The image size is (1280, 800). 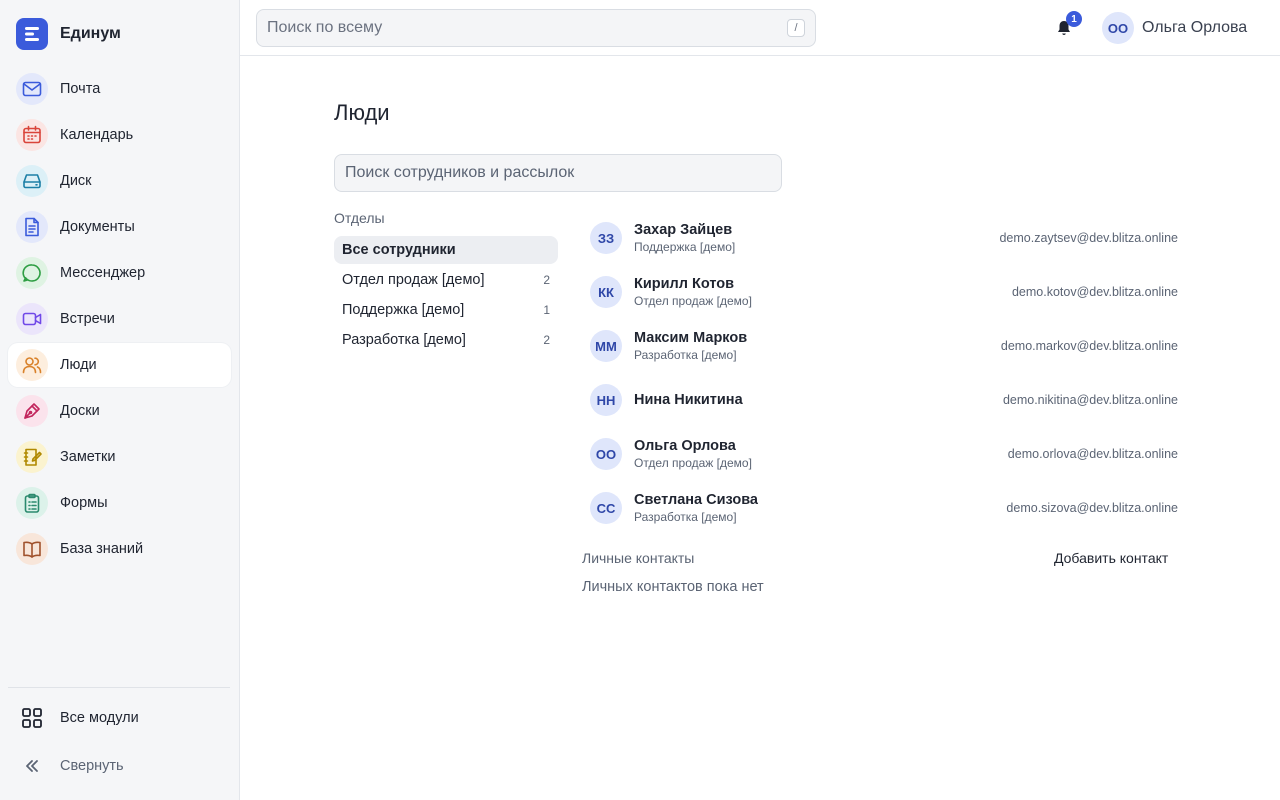 I want to click on collapse-label: Свернуть, so click(x=92, y=766).